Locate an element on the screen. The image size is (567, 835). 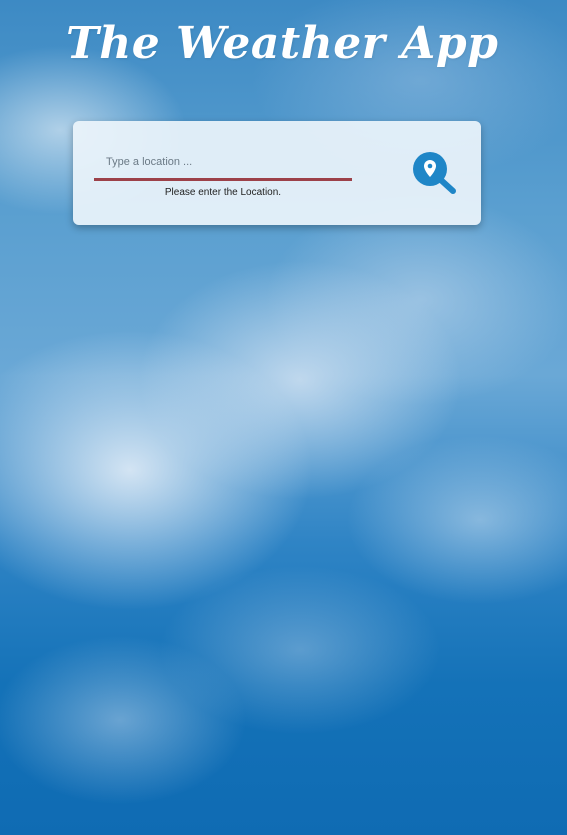
search-button is located at coordinates (436, 173).